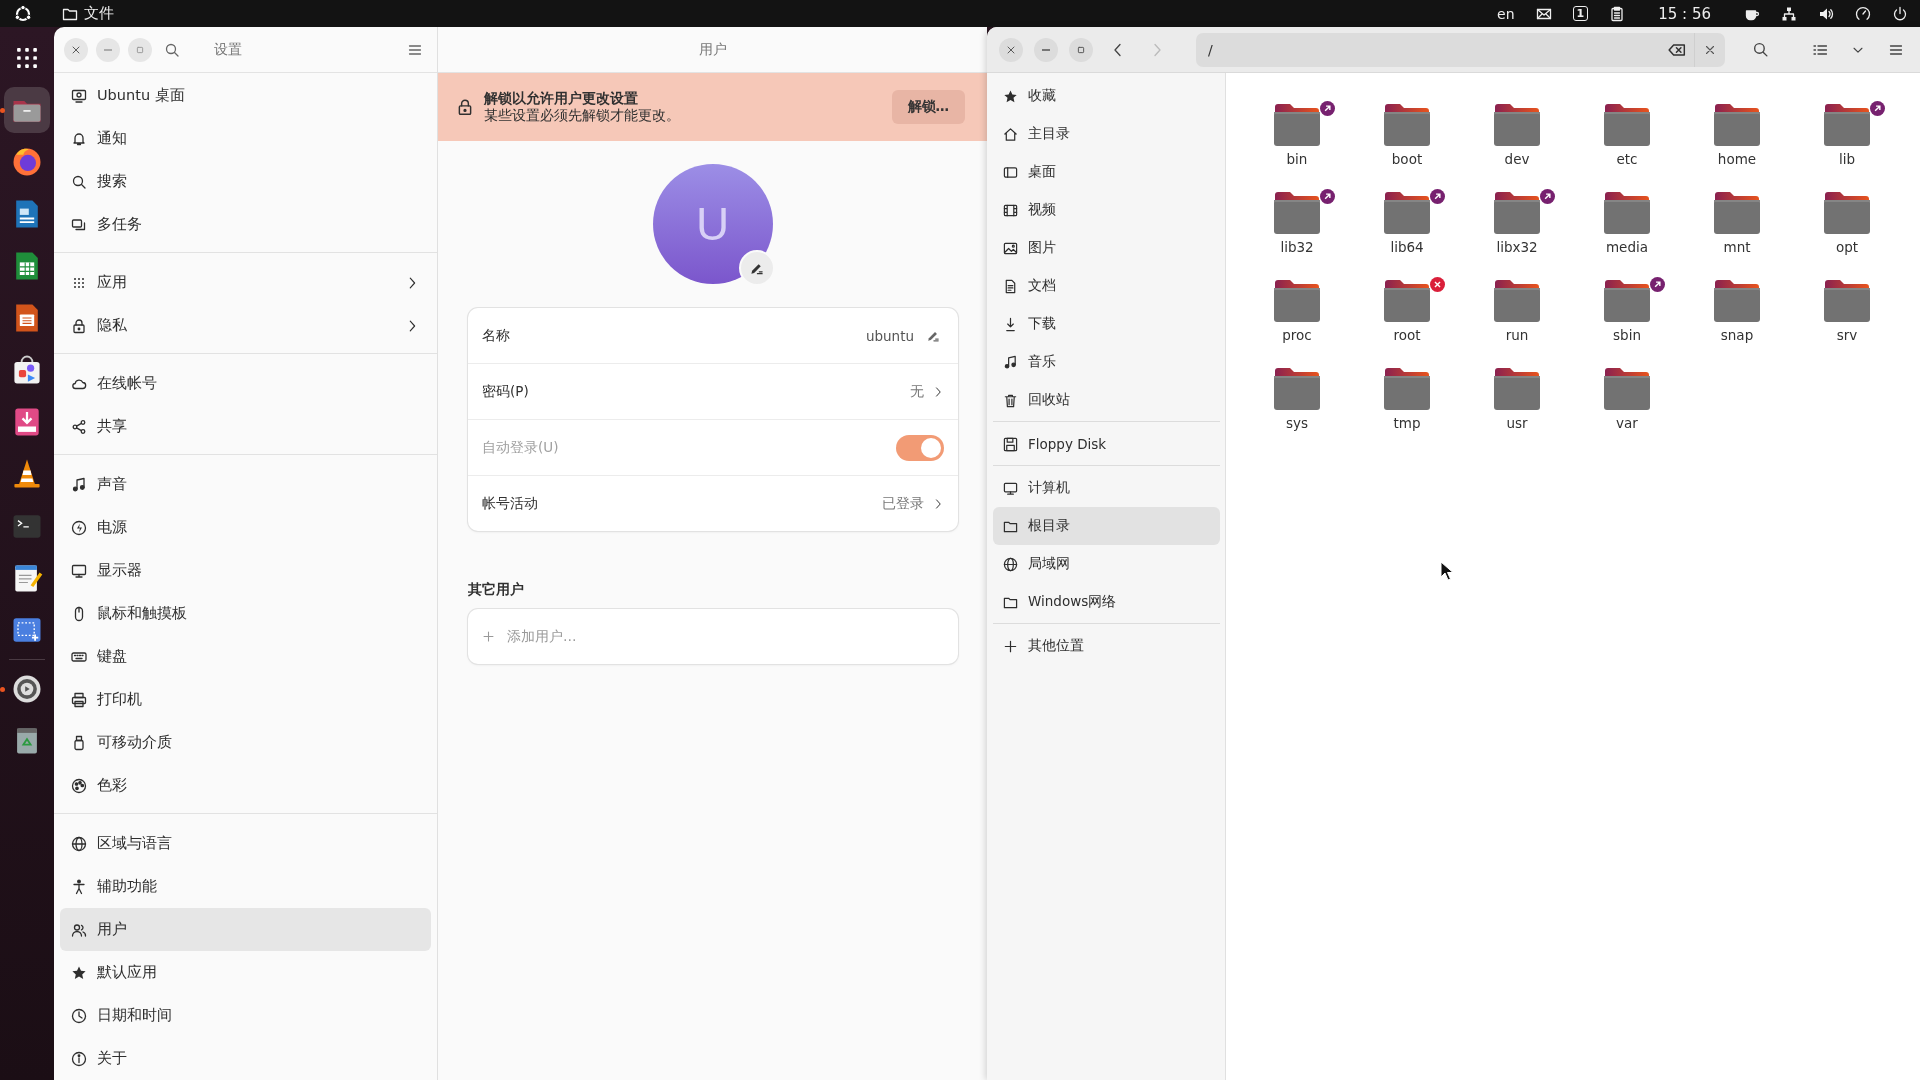  What do you see at coordinates (1517, 159) in the screenshot?
I see `folder-name: dev` at bounding box center [1517, 159].